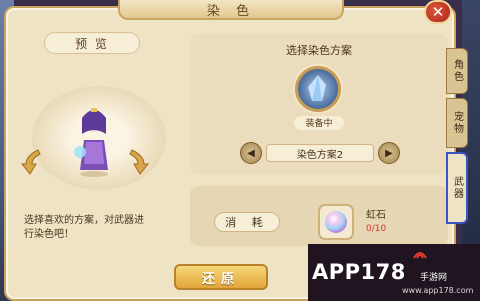 The image size is (480, 301). I want to click on material-slot, so click(336, 222).